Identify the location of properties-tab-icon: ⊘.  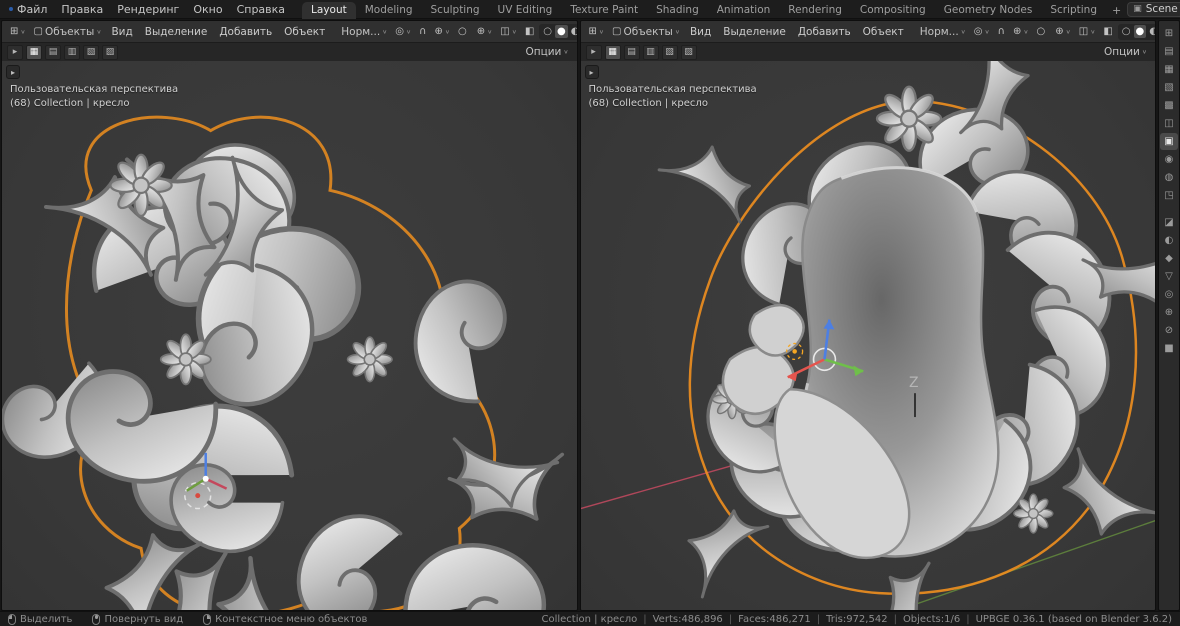
(1169, 330).